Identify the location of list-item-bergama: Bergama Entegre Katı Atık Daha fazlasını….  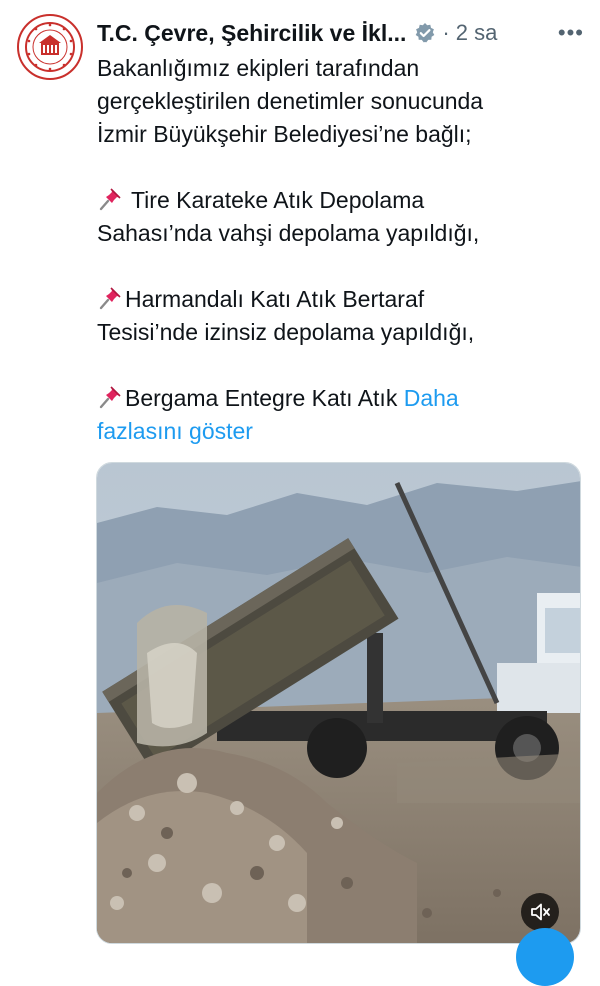
(337, 415).